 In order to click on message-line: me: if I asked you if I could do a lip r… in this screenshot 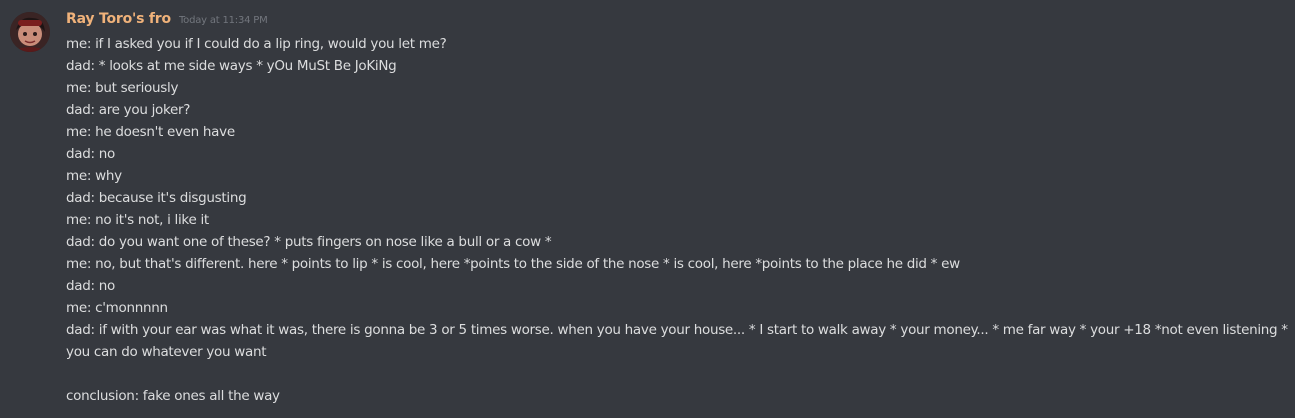, I will do `click(256, 44)`.